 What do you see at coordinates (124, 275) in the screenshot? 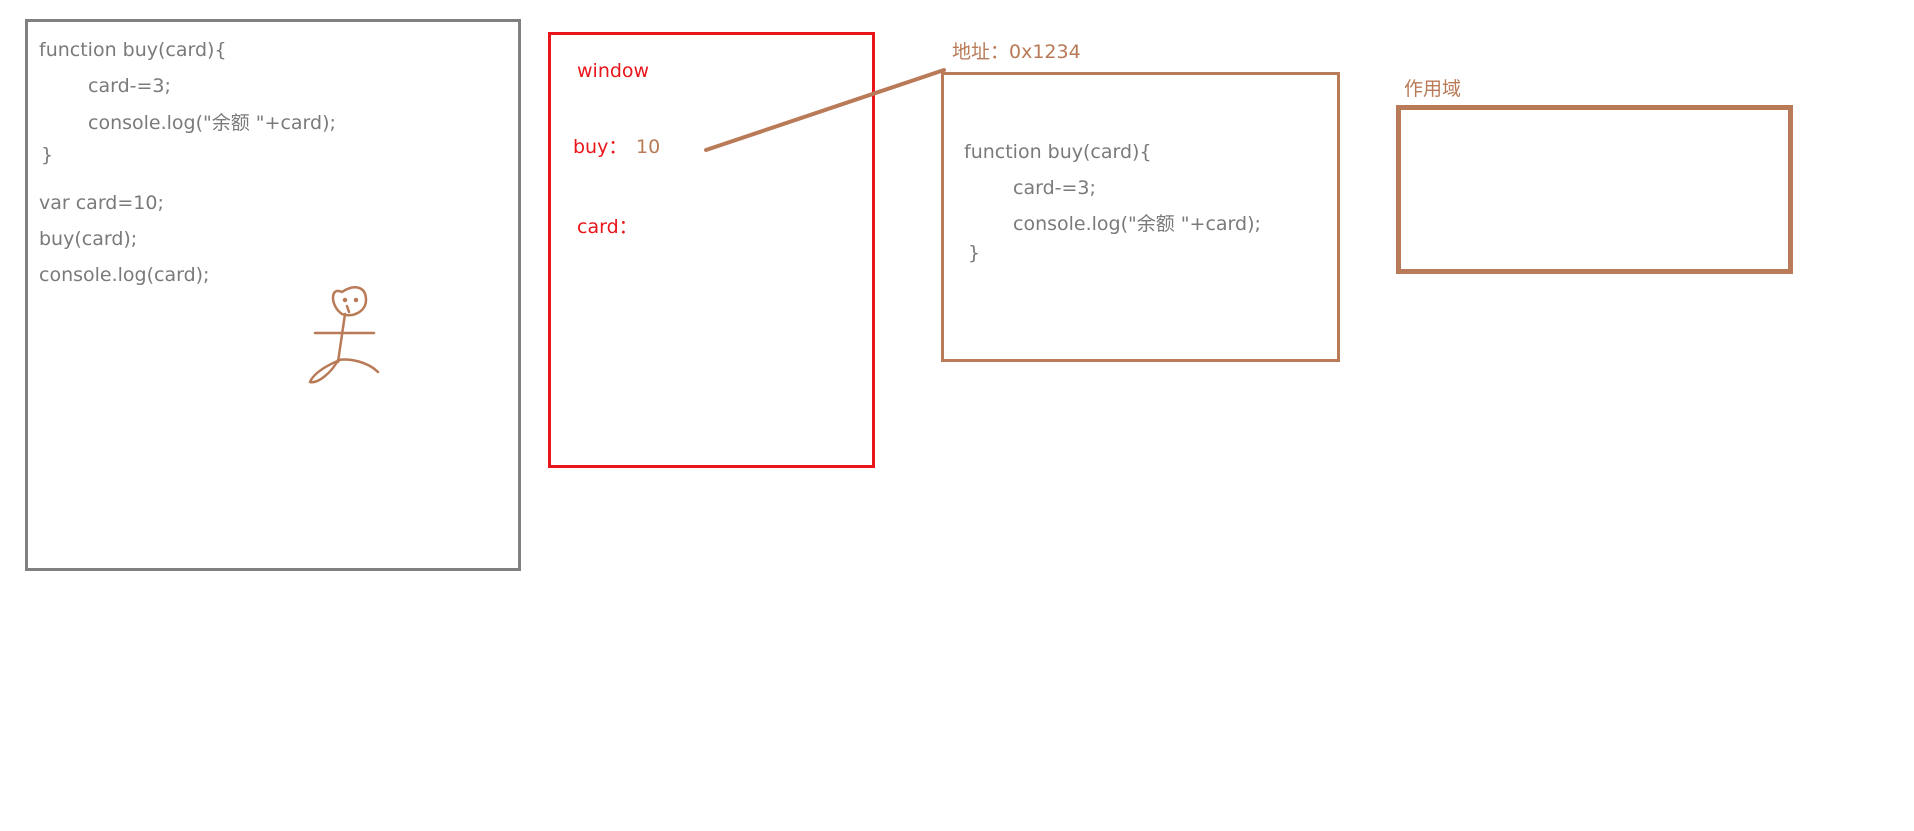
I see `code-line-7: console.log(card);` at bounding box center [124, 275].